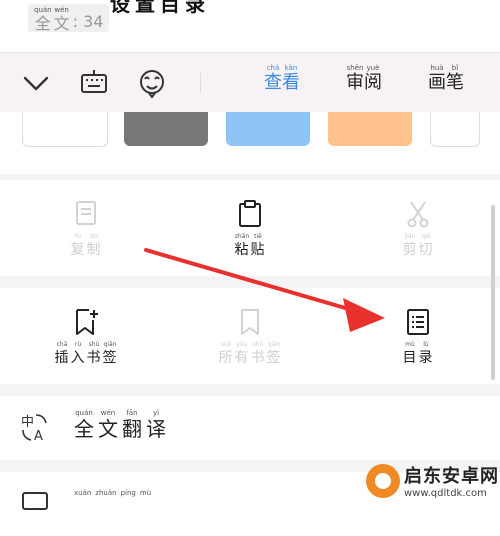 The image size is (500, 536). I want to click on svg-text: A, so click(38, 435).